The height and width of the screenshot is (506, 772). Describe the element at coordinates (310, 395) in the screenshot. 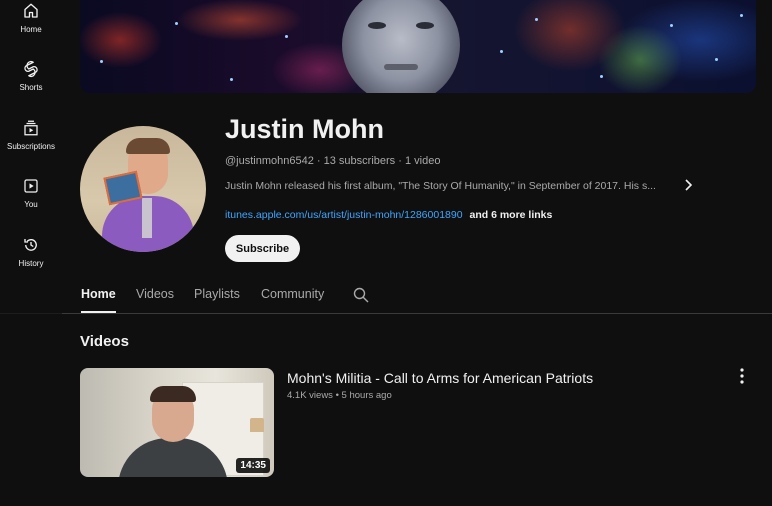

I see `video-views: 4.1K views` at that location.